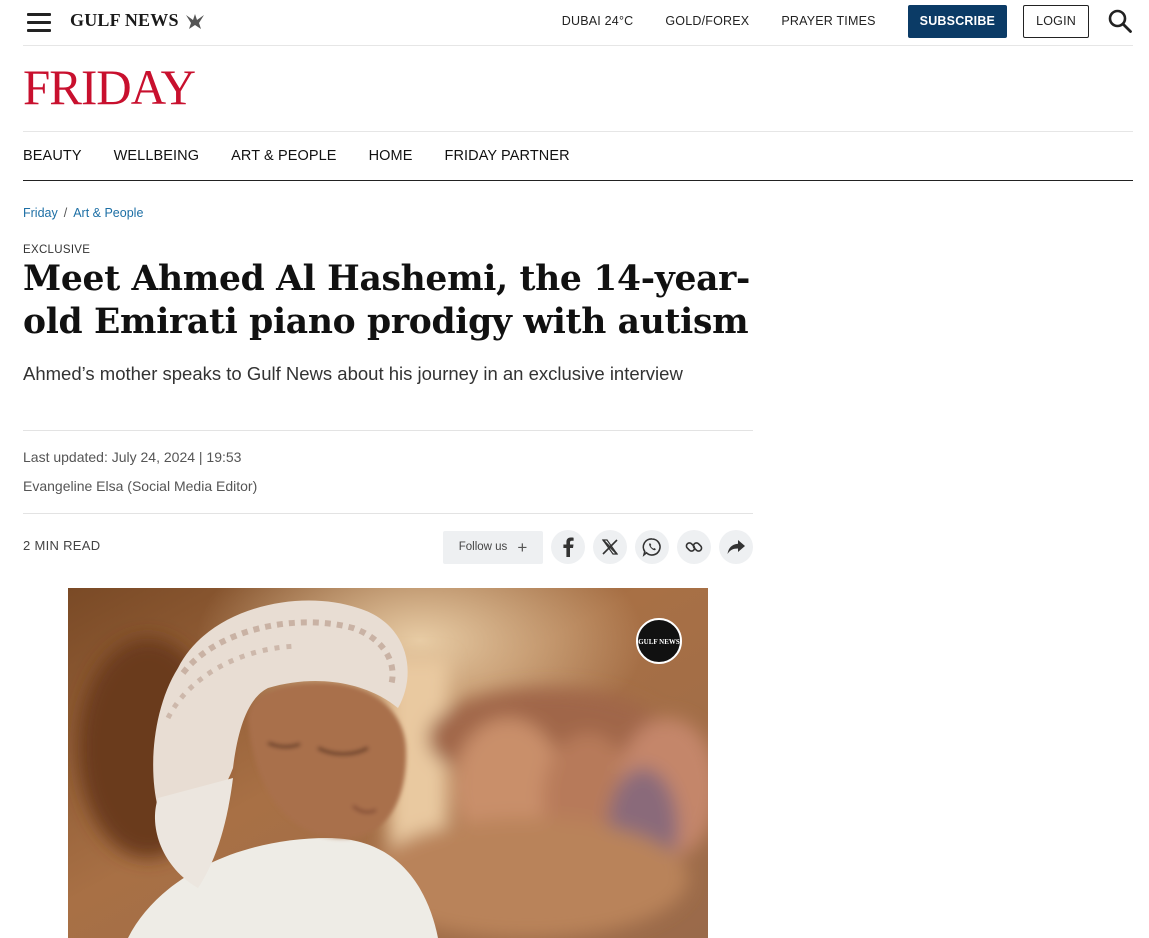 The height and width of the screenshot is (938, 1149). Describe the element at coordinates (828, 21) in the screenshot. I see `prayer-times-link: PRAYER TIMES` at that location.